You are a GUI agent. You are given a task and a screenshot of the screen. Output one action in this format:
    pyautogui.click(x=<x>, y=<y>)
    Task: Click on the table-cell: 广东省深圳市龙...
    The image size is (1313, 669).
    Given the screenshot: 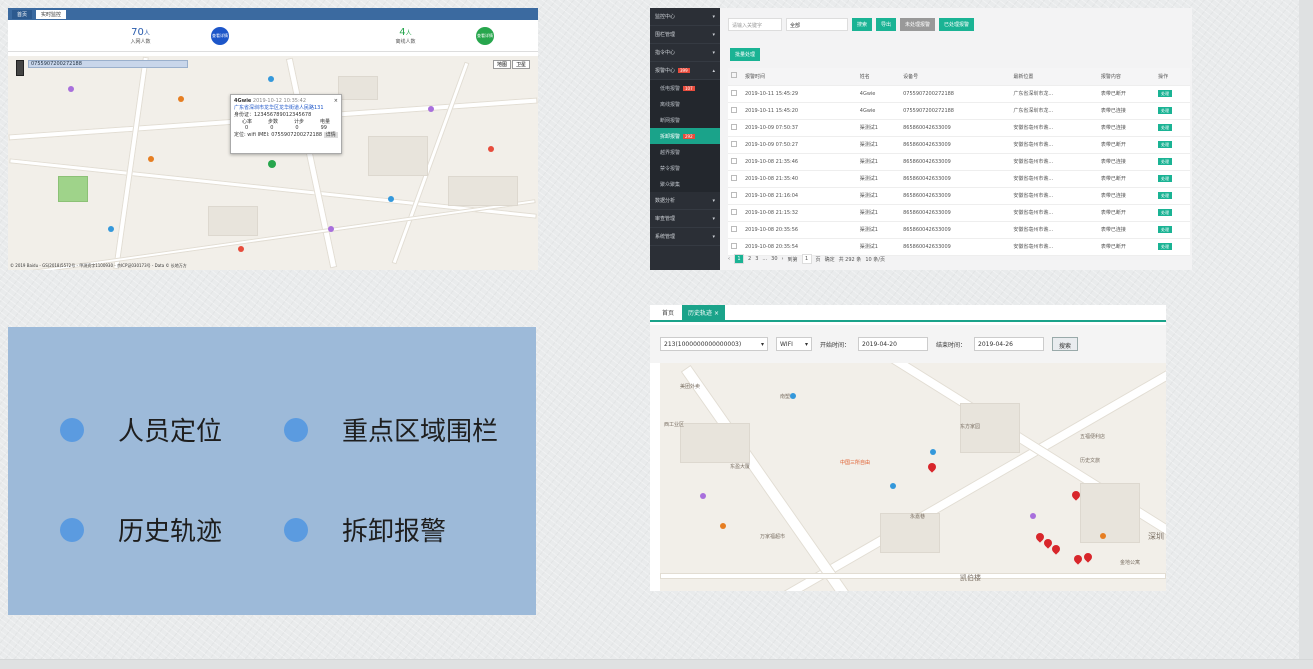 What is the action you would take?
    pyautogui.click(x=1054, y=111)
    